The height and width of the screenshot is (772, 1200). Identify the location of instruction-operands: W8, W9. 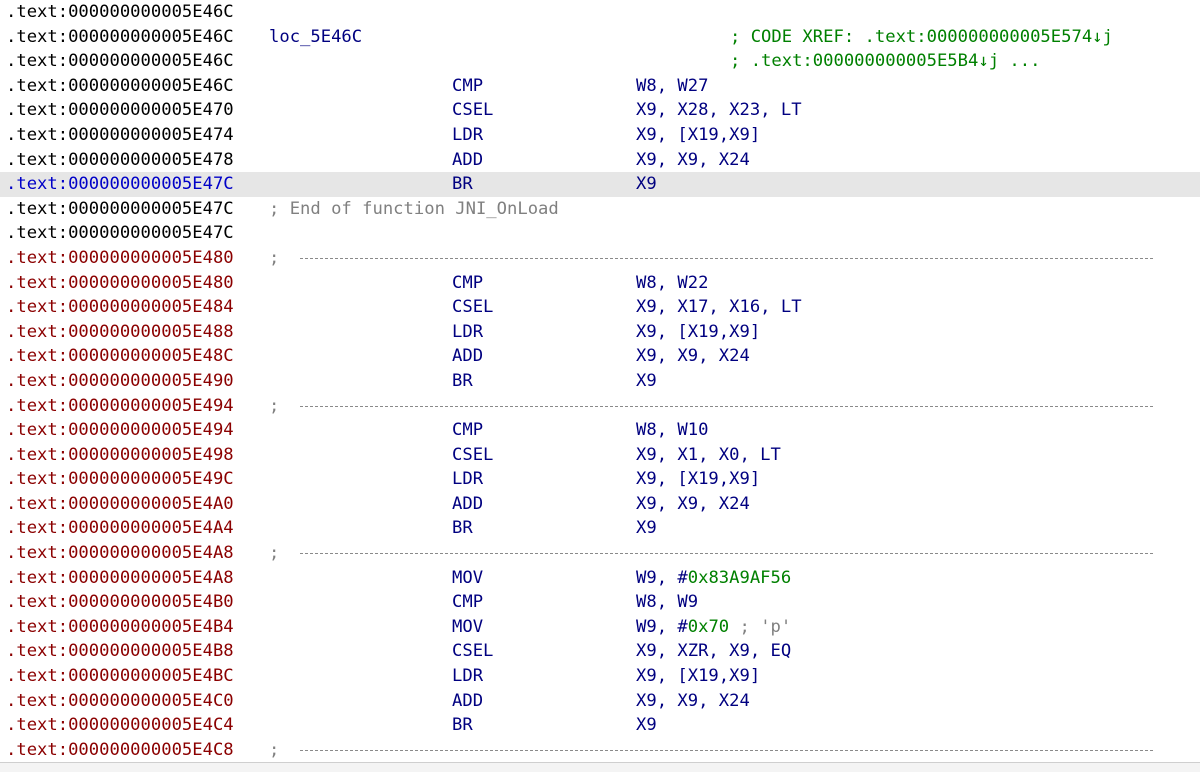
(667, 602).